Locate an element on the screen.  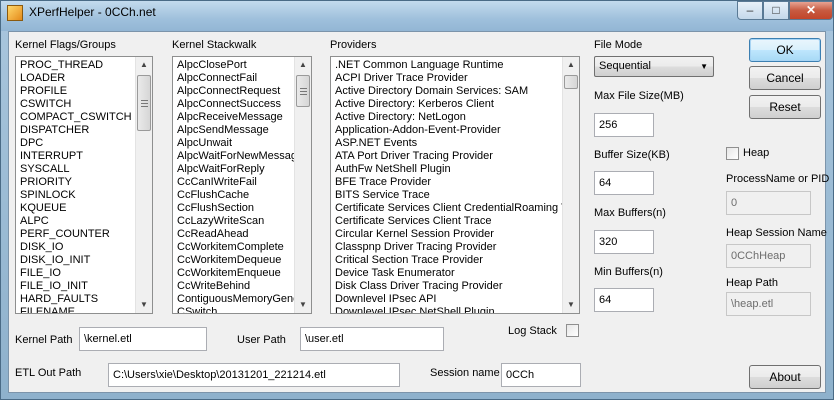
kernel-flags-label: Kernel Flags/Groups is located at coordinates (65, 45).